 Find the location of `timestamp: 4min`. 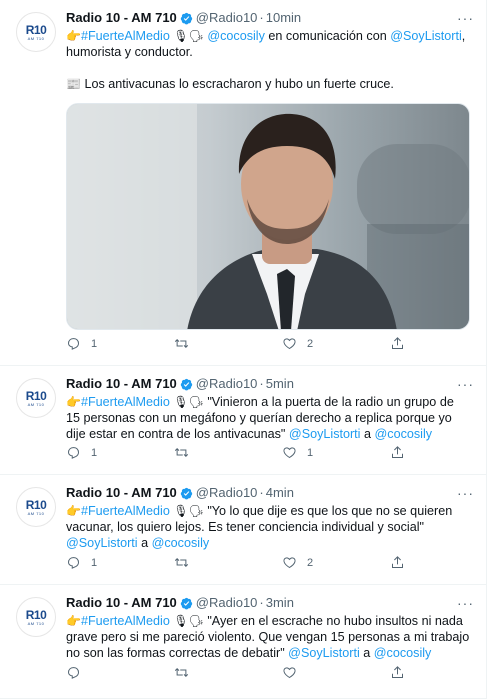

timestamp: 4min is located at coordinates (280, 493).